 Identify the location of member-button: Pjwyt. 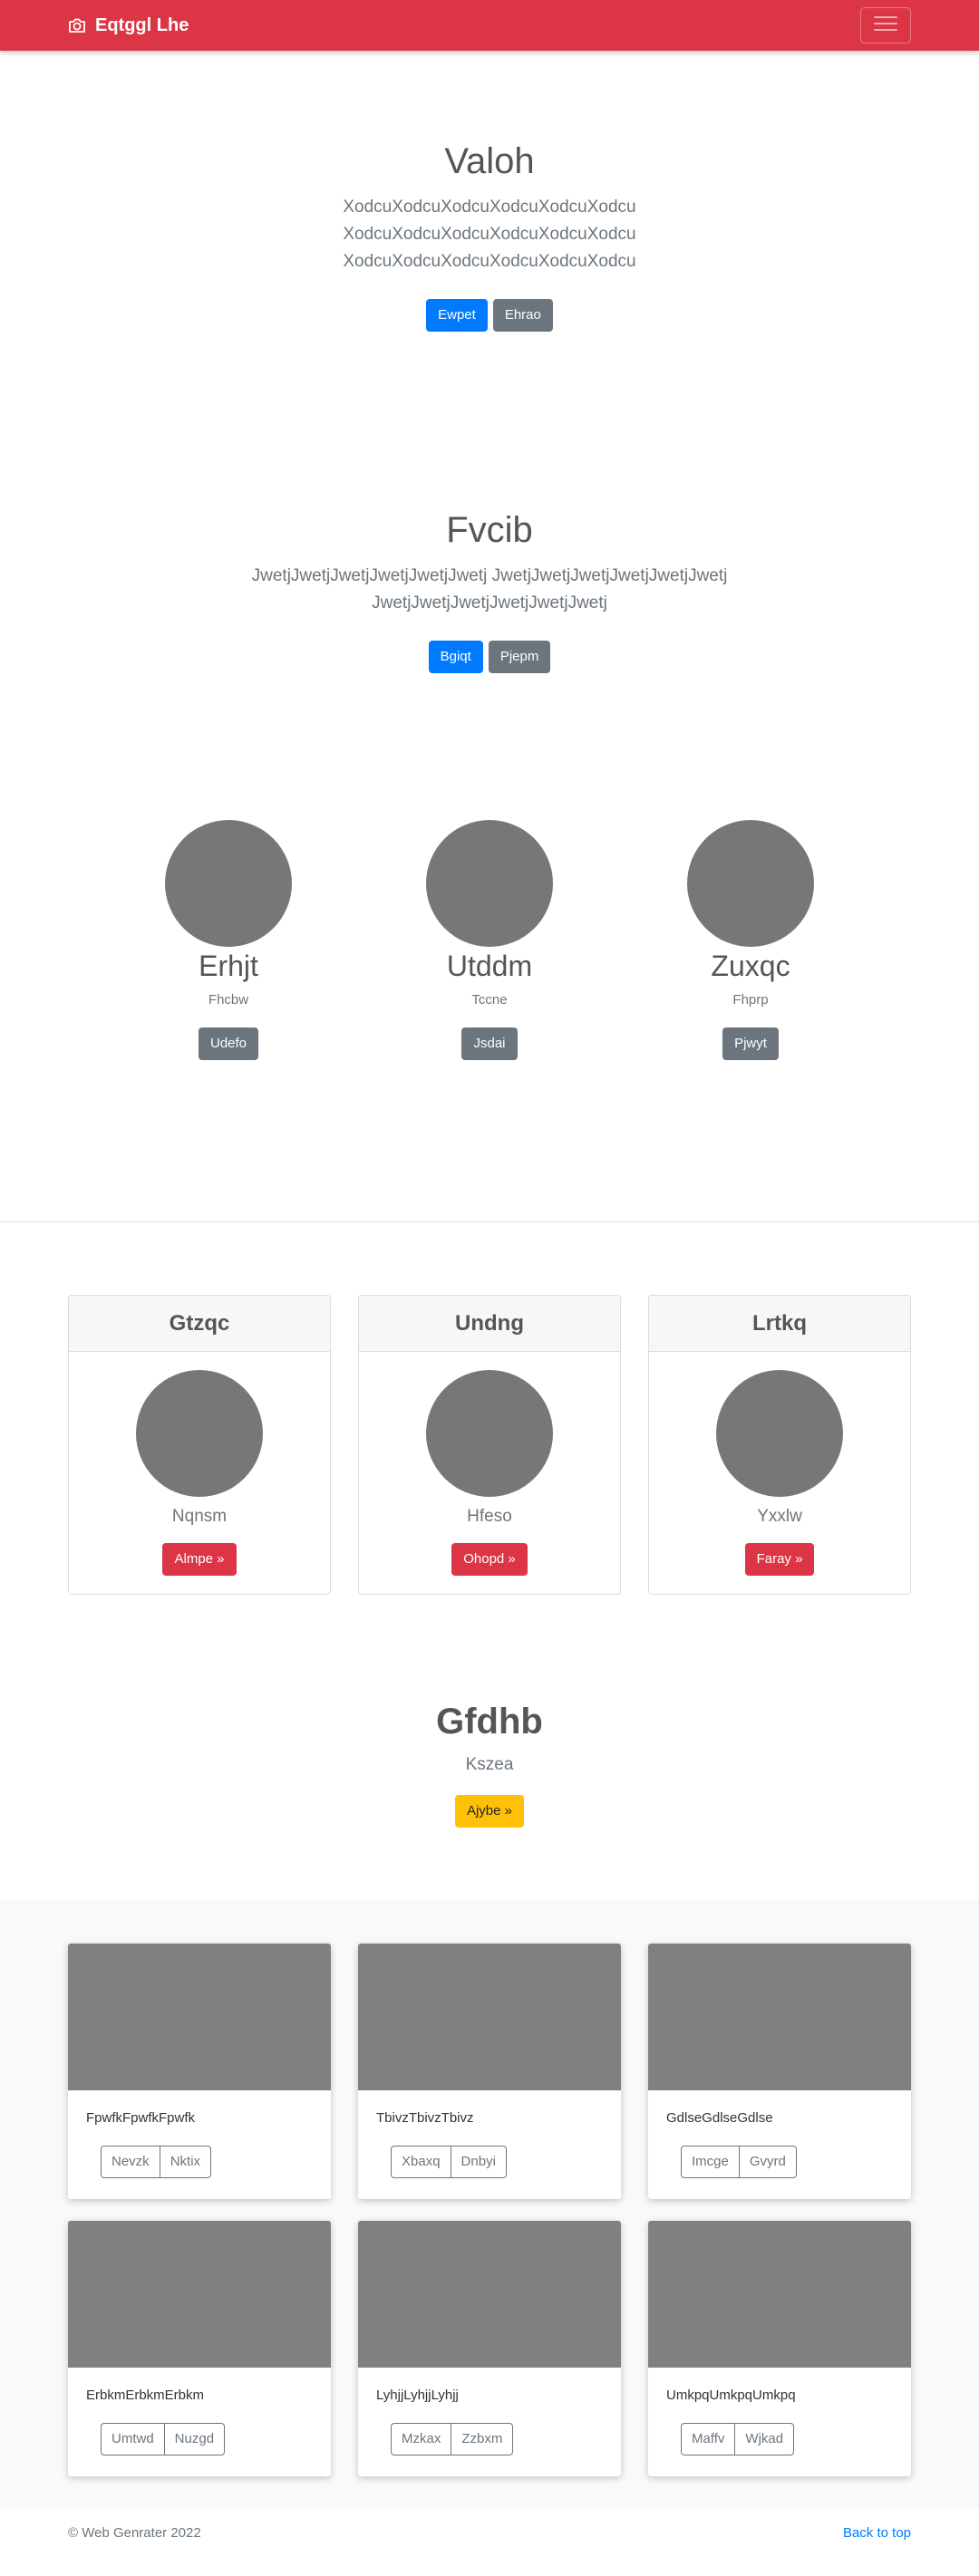
(750, 1044).